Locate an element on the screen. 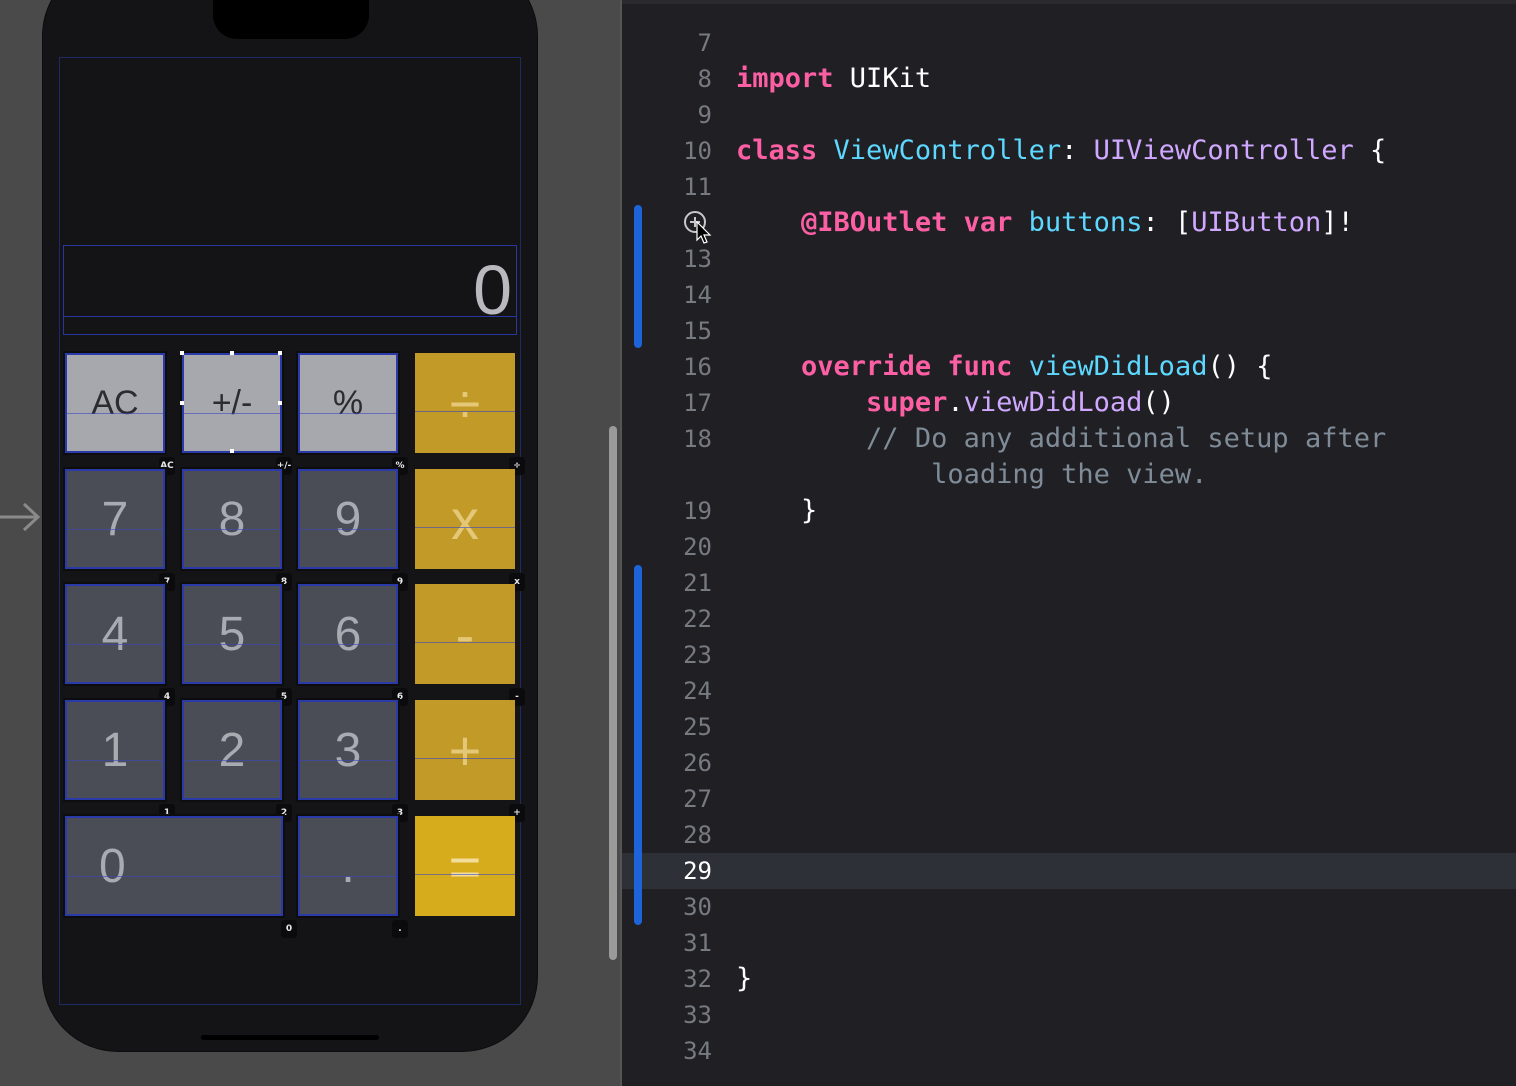 The image size is (1516, 1086). code-token: func is located at coordinates (980, 366).